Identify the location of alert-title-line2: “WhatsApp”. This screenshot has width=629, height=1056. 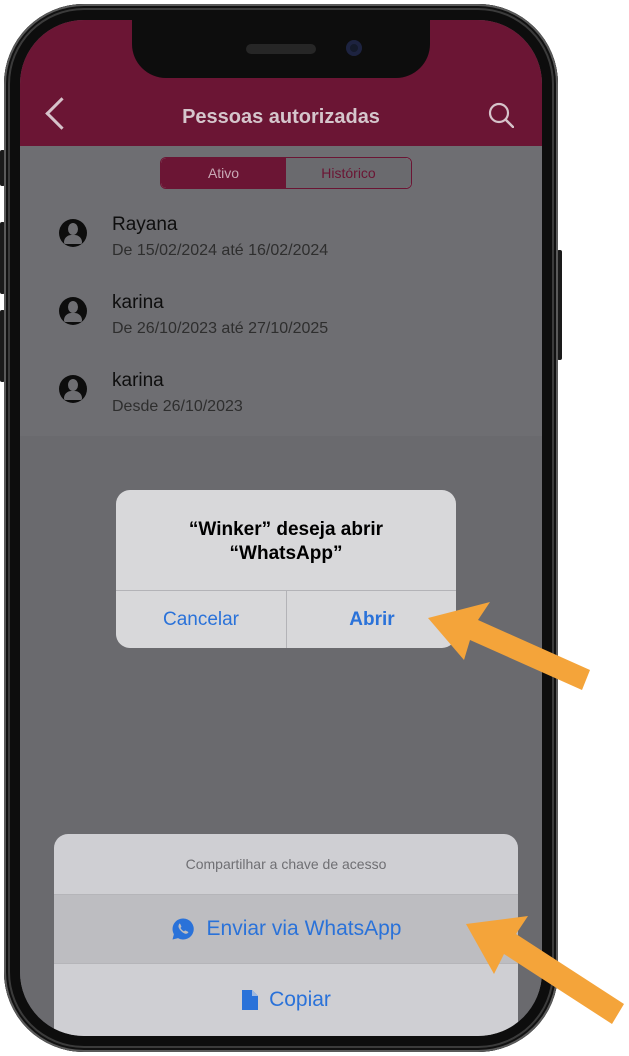
(286, 553).